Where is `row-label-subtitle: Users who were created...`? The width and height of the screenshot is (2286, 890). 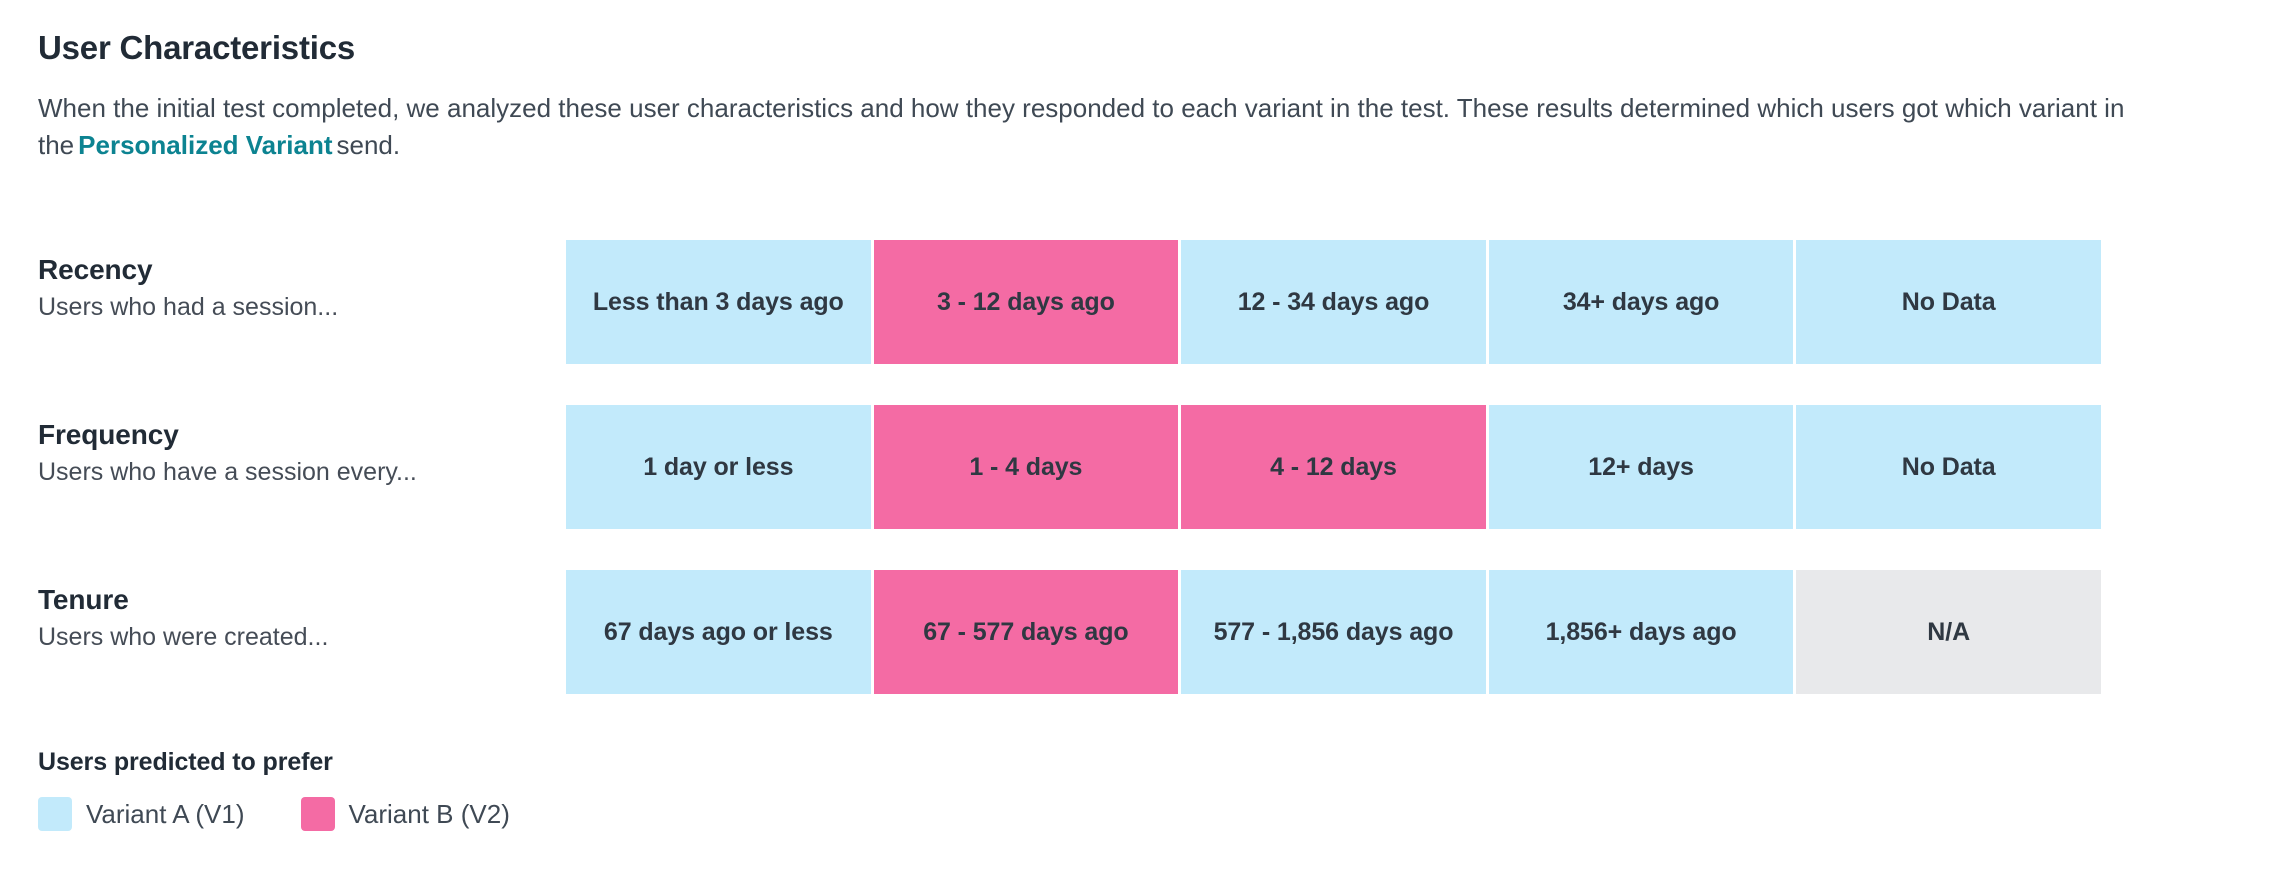
row-label-subtitle: Users who were created... is located at coordinates (183, 637).